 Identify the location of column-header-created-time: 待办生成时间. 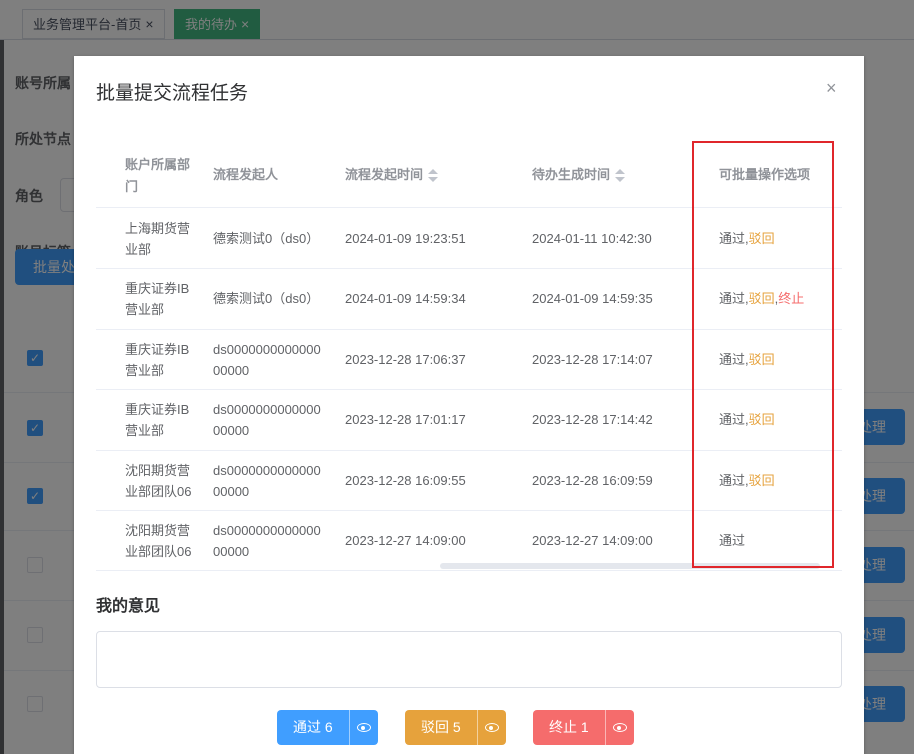
(579, 175).